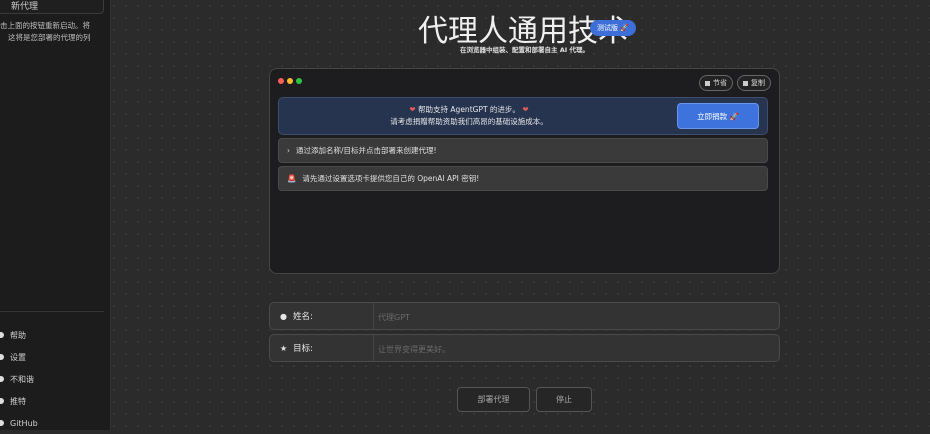  I want to click on copy-button: 复制, so click(754, 83).